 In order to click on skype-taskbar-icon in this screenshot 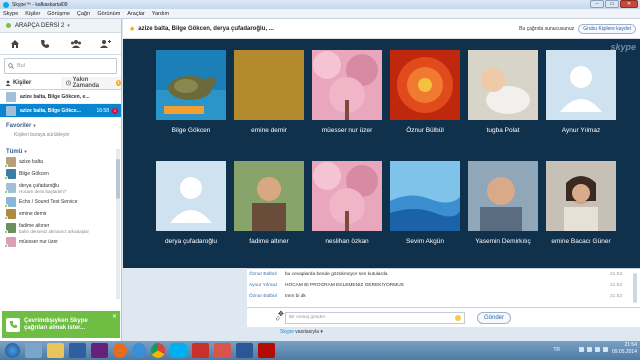, I will do `click(178, 350)`.